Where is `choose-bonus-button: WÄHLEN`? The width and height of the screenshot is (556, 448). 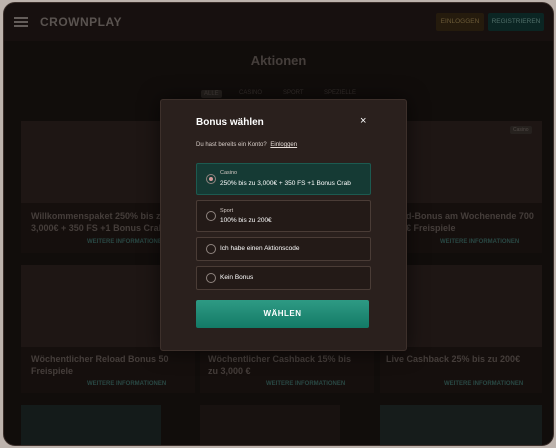 choose-bonus-button: WÄHLEN is located at coordinates (282, 314).